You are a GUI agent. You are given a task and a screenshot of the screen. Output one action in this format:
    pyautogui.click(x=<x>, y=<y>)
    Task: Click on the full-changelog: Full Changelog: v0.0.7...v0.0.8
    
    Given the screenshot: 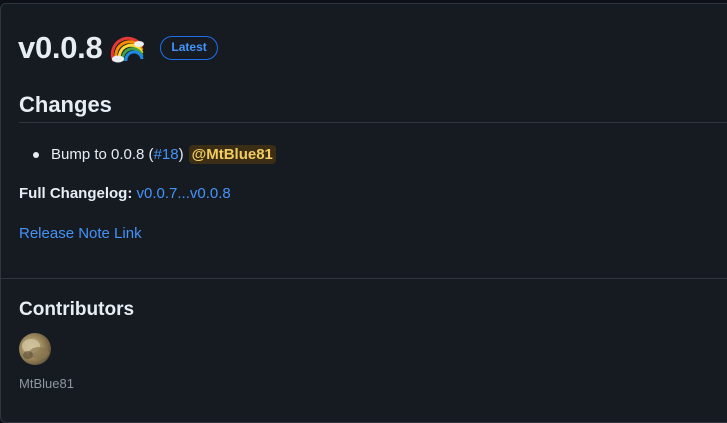 What is the action you would take?
    pyautogui.click(x=125, y=193)
    